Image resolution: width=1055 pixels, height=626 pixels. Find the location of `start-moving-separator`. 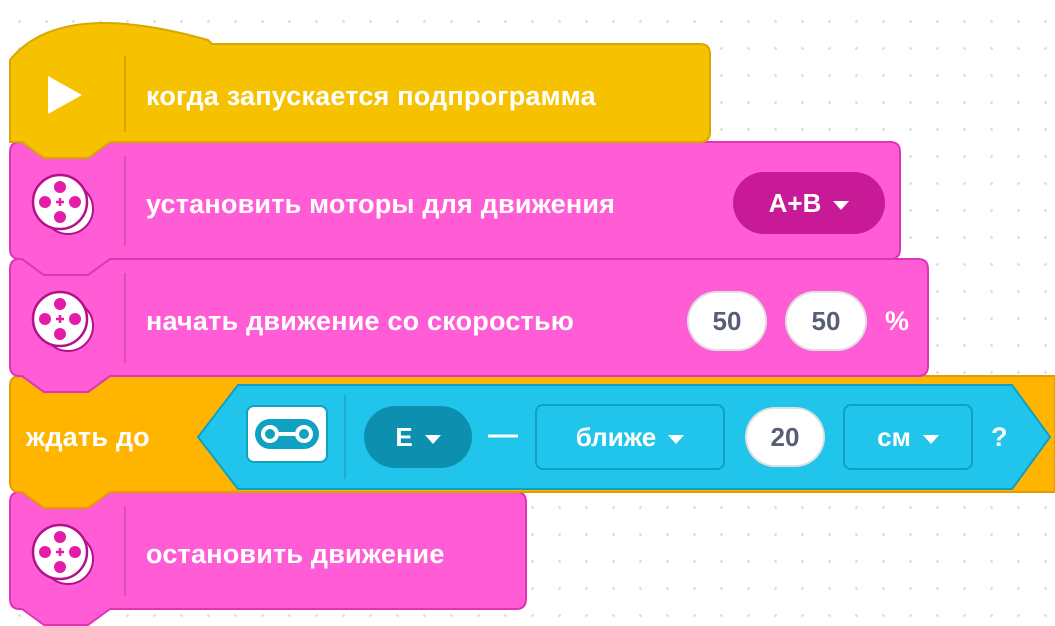

start-moving-separator is located at coordinates (125, 318).